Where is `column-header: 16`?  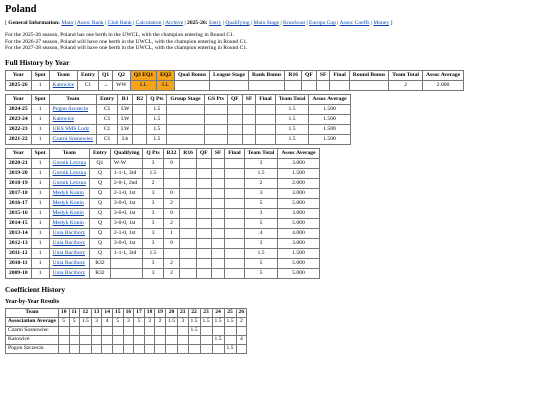
column-header: 16 is located at coordinates (128, 312).